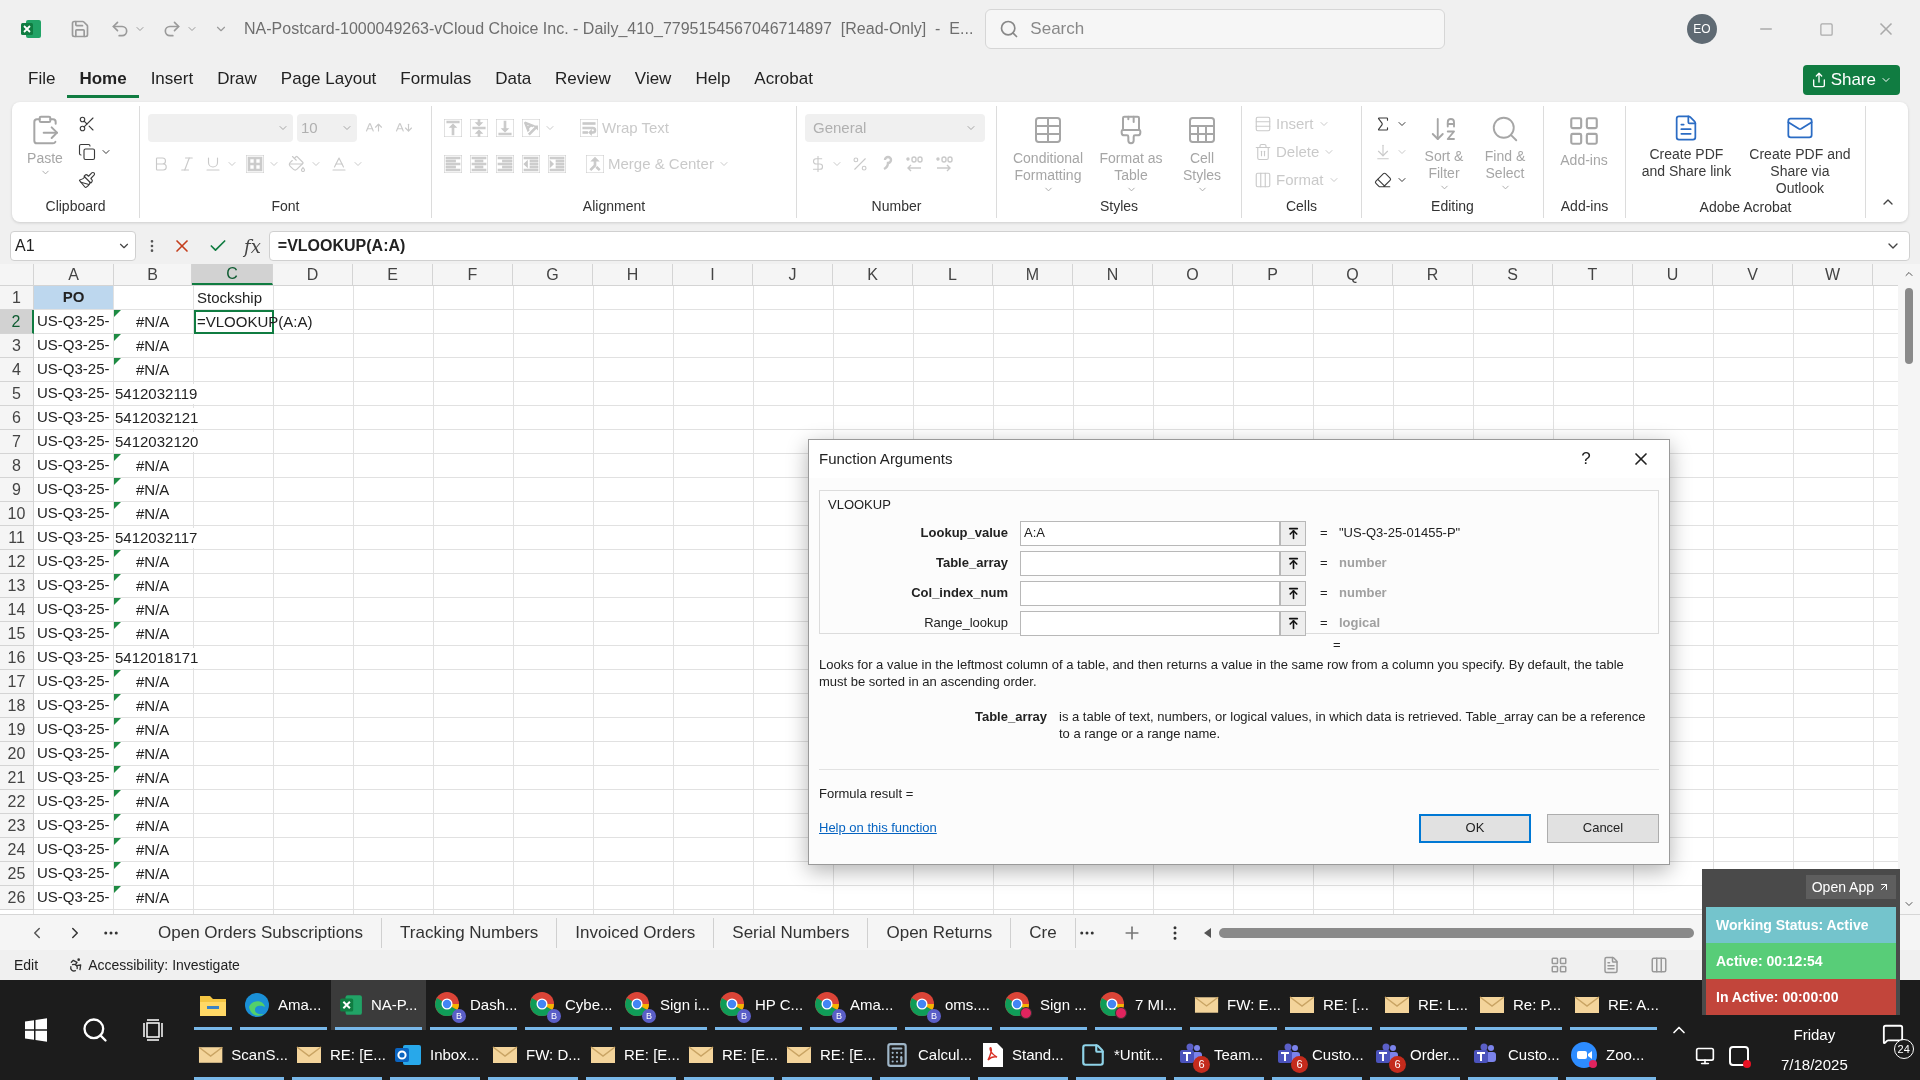 The image size is (1920, 1080). I want to click on menu-tab: View, so click(653, 80).